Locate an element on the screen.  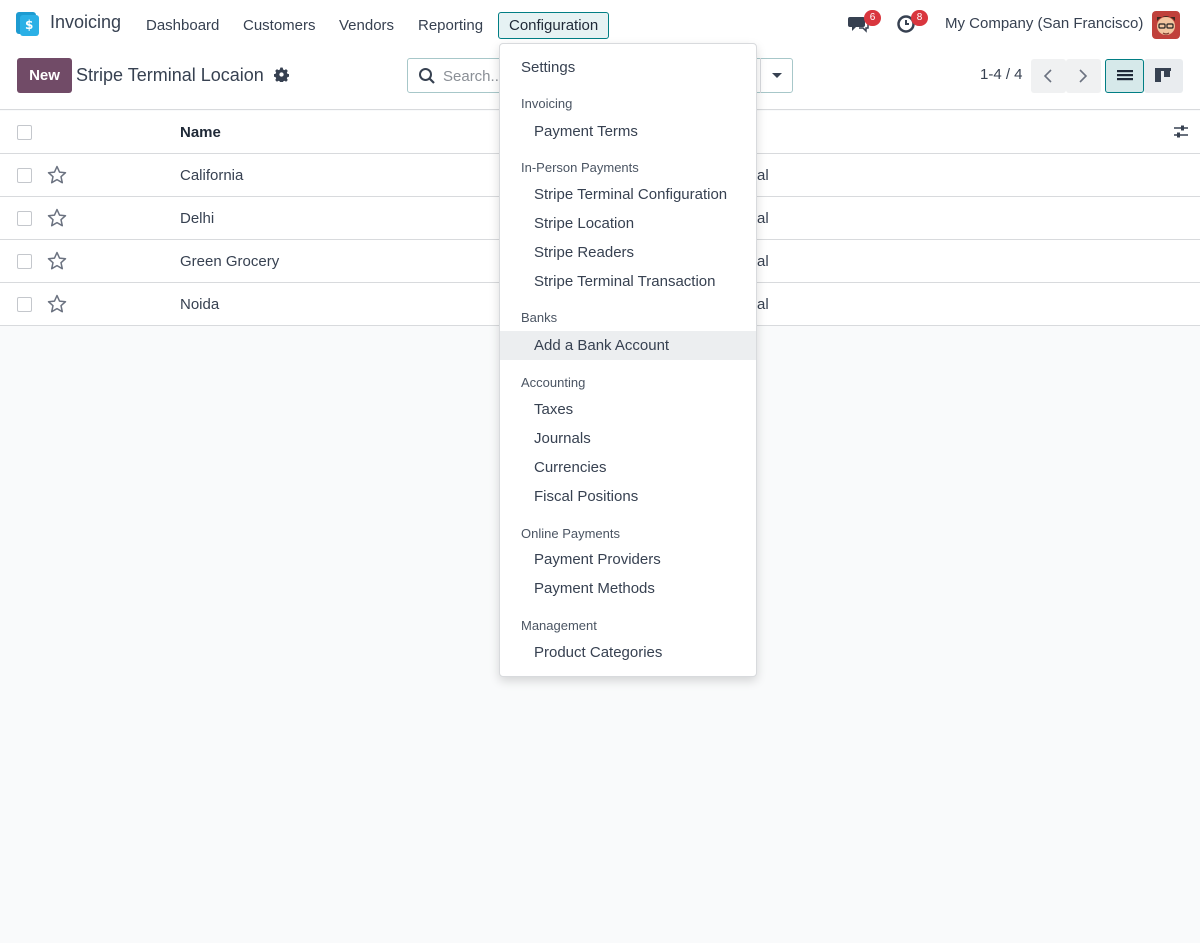
menu-customers: Customers is located at coordinates (279, 25).